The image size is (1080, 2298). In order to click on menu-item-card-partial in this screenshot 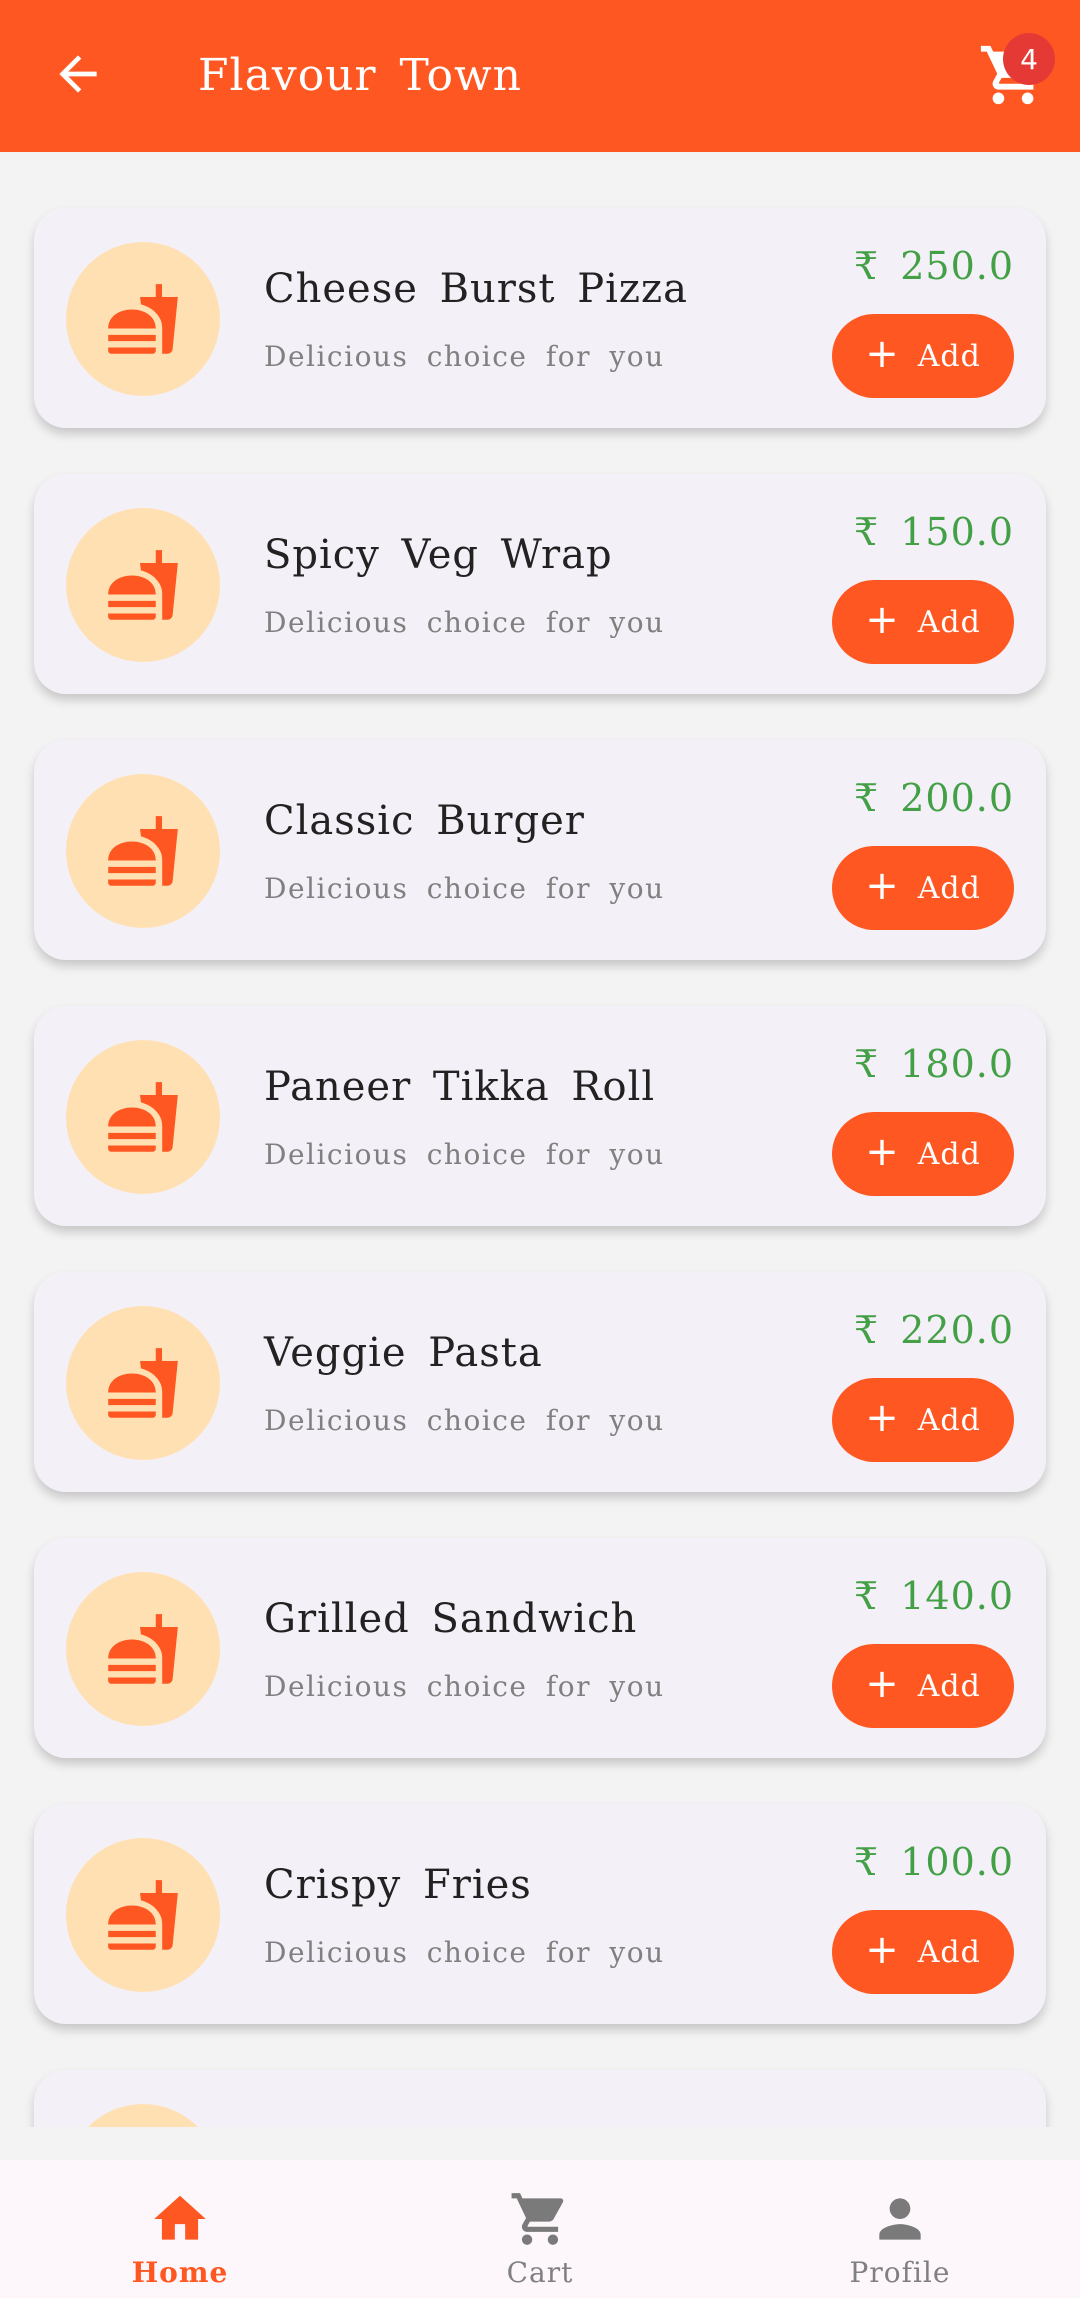, I will do `click(540, 2098)`.